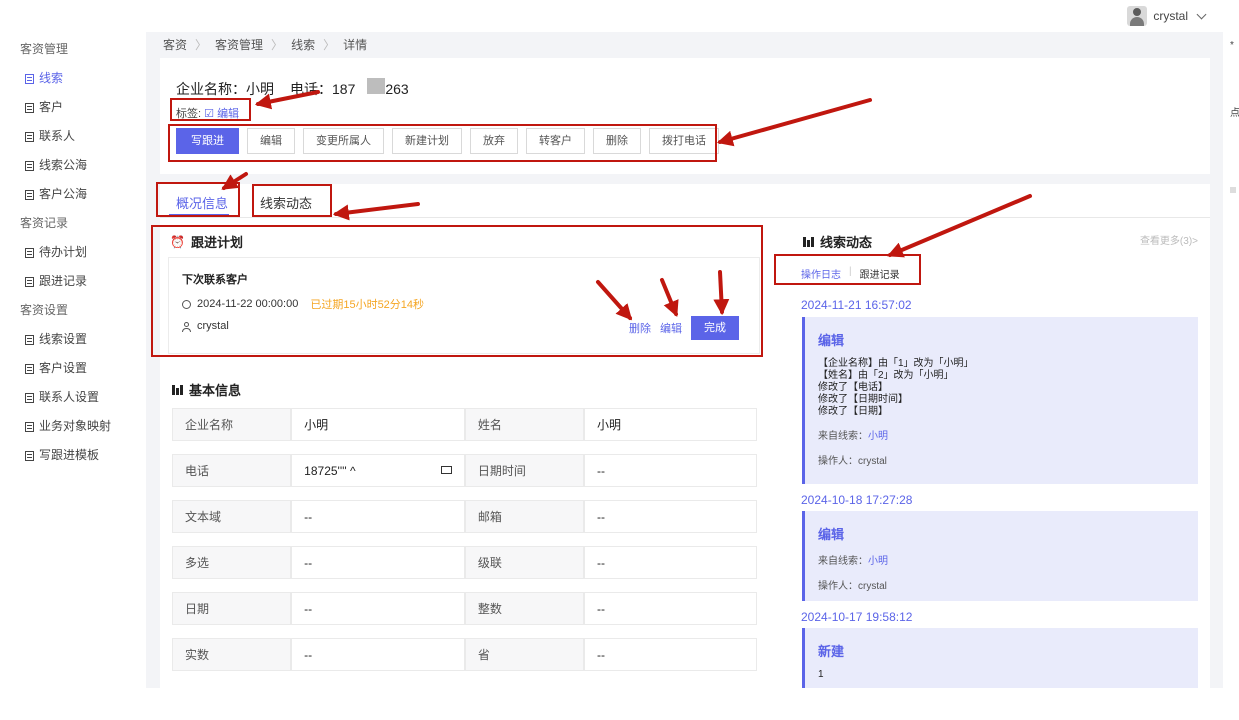  What do you see at coordinates (669, 297) in the screenshot?
I see `arrow-to-edit` at bounding box center [669, 297].